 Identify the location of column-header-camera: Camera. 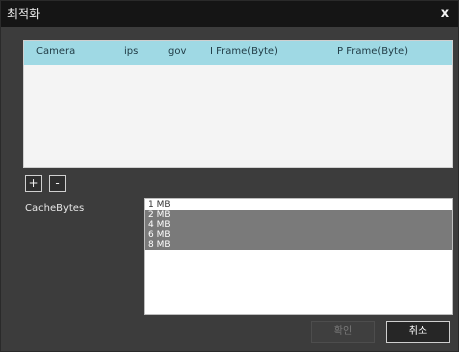
(55, 52).